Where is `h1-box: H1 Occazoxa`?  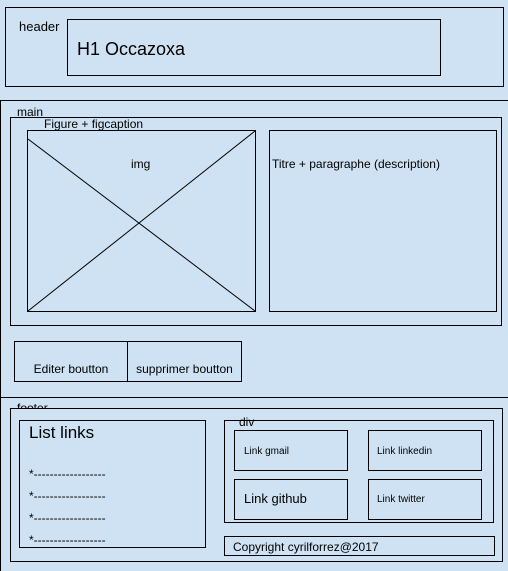 h1-box: H1 Occazoxa is located at coordinates (254, 47).